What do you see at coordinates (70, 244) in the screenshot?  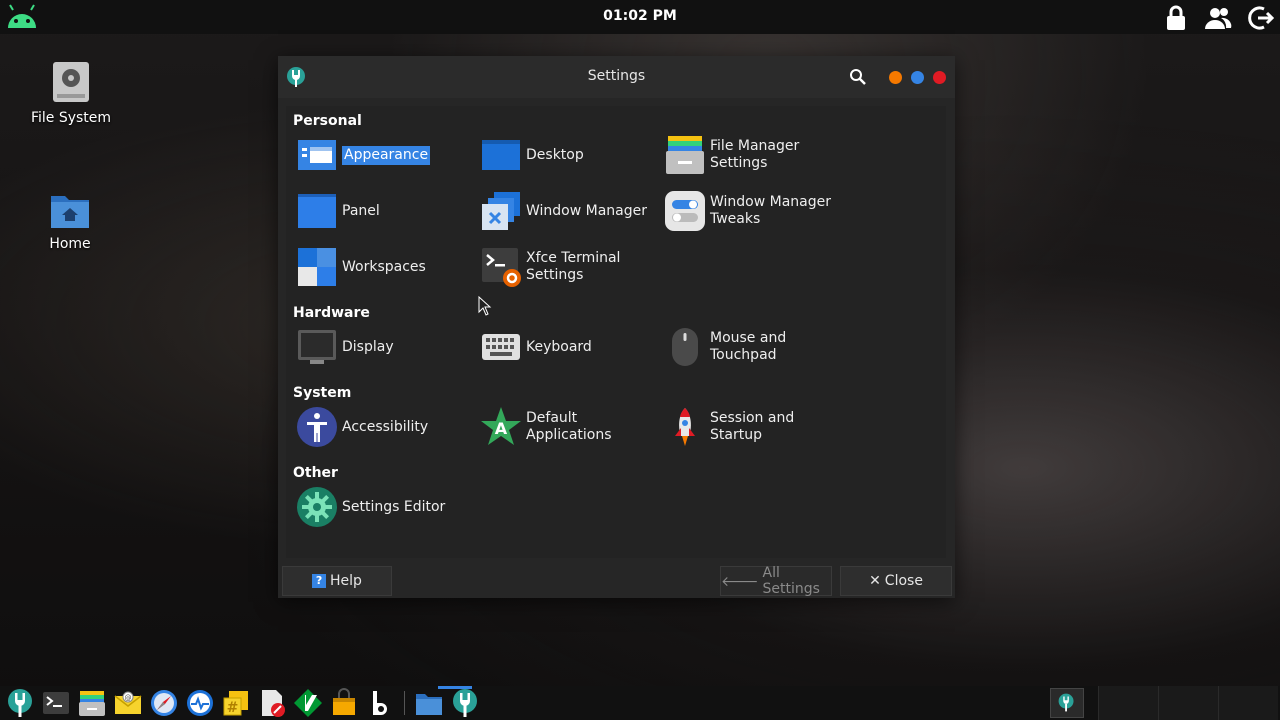 I see `desktop-icon-label: Home` at bounding box center [70, 244].